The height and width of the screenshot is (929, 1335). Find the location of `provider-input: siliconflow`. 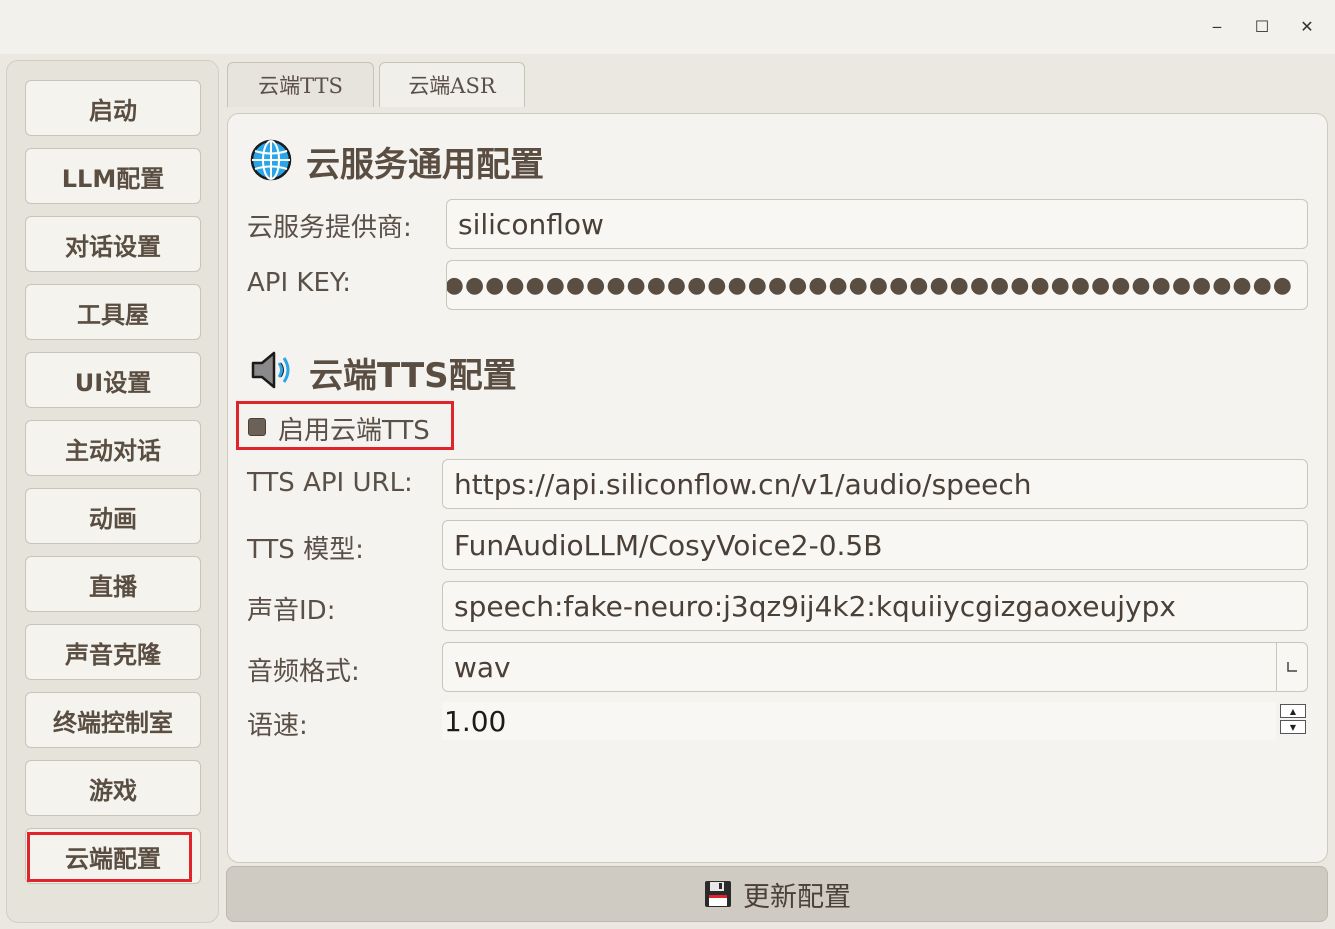

provider-input: siliconflow is located at coordinates (877, 224).